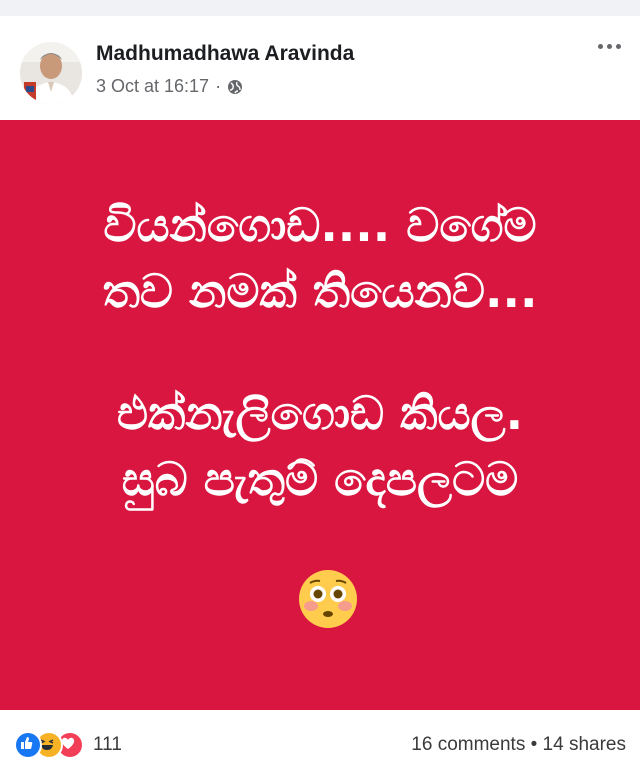  What do you see at coordinates (320, 742) in the screenshot?
I see `post-footer: 111 16 comments • 14 shares` at bounding box center [320, 742].